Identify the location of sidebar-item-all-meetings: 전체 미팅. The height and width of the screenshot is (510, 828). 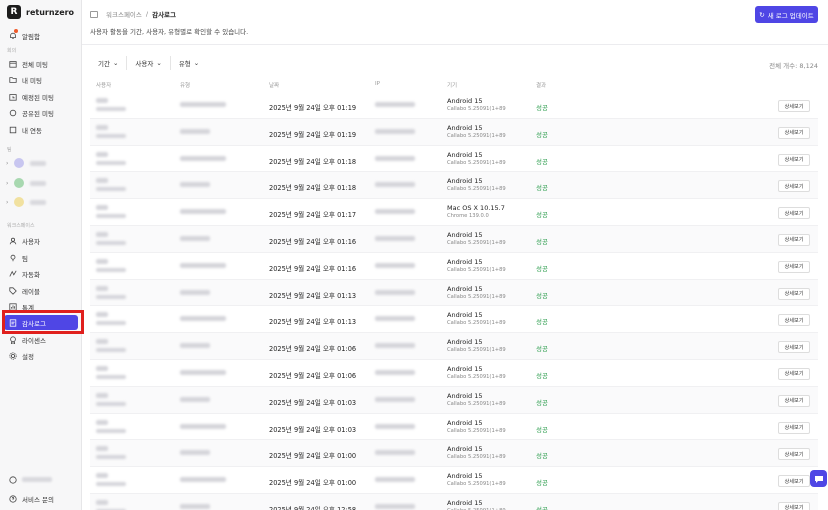
(41, 63).